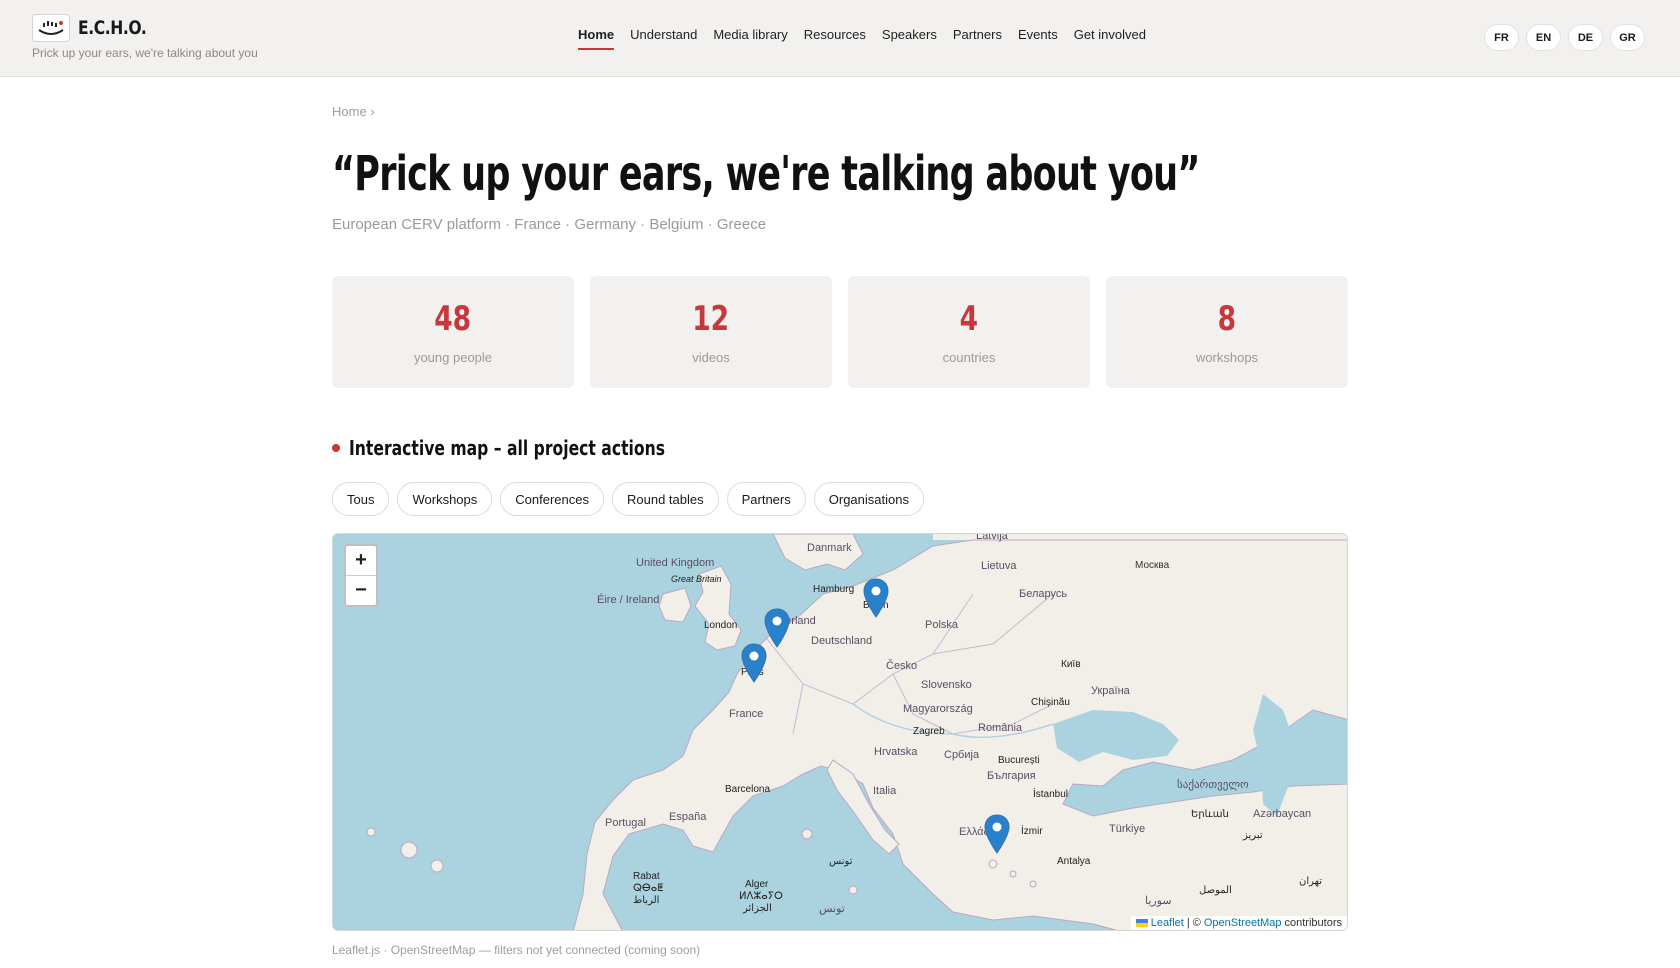 The height and width of the screenshot is (968, 1680). What do you see at coordinates (453, 357) in the screenshot?
I see `stat-label: young people` at bounding box center [453, 357].